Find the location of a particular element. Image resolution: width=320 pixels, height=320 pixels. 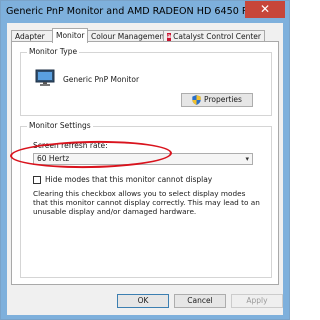

ok-label: OK is located at coordinates (143, 300).